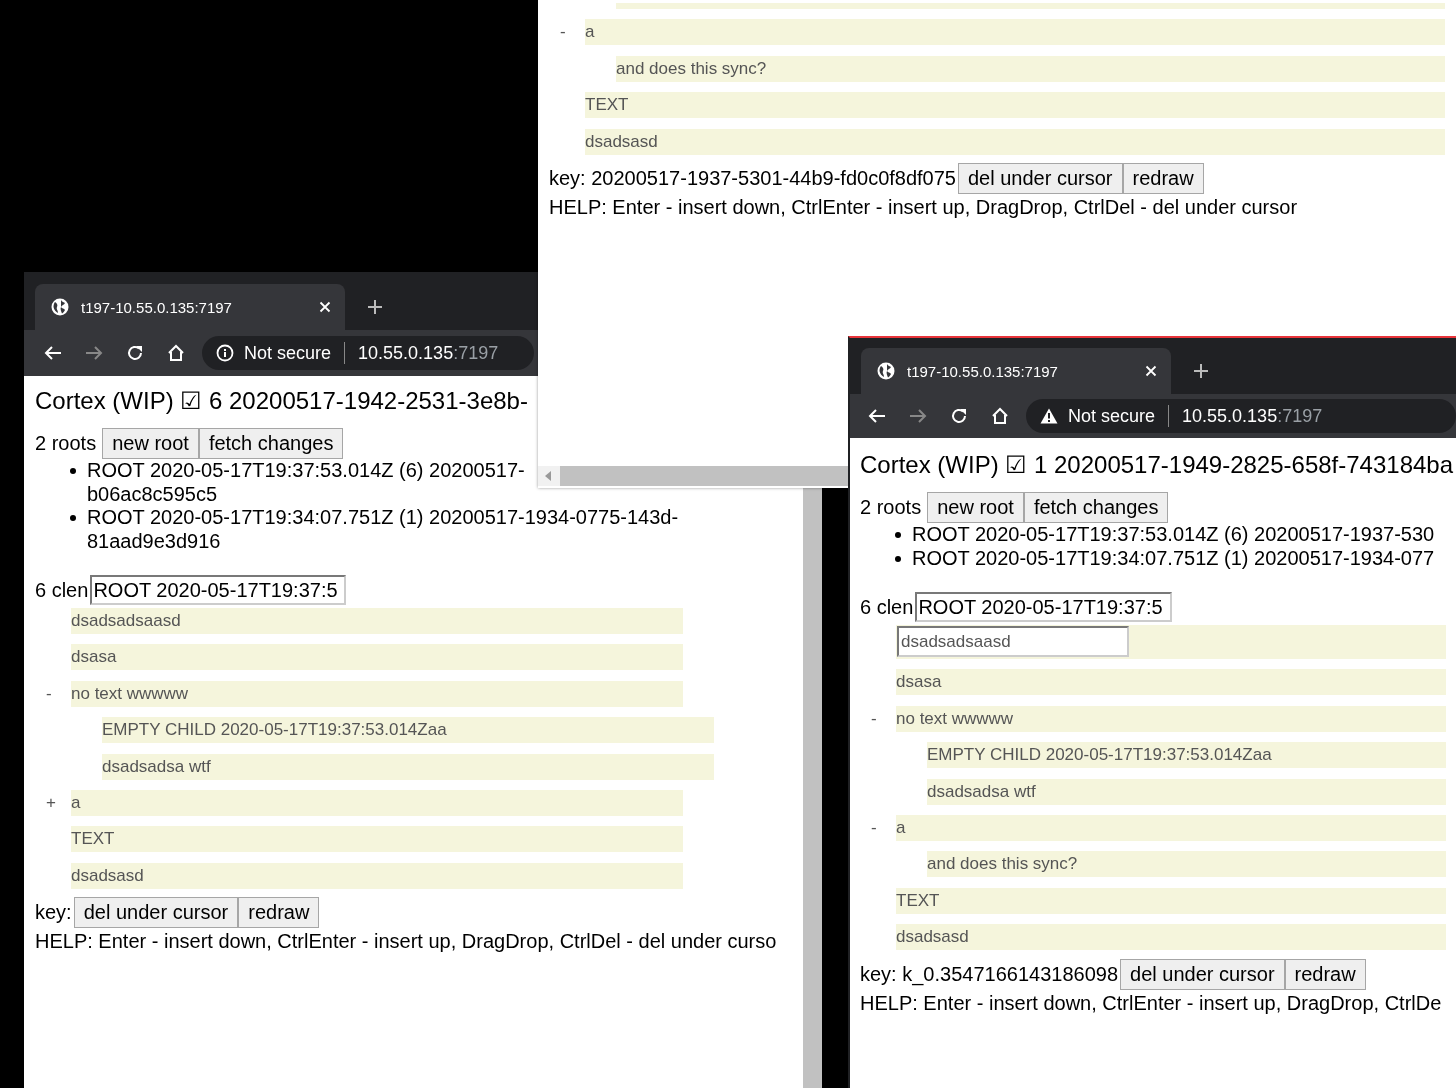  What do you see at coordinates (693, 476) in the screenshot?
I see `horizontal-scrollbar` at bounding box center [693, 476].